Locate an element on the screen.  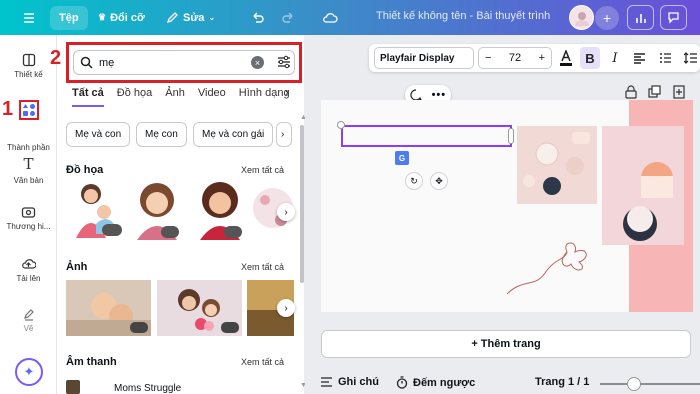
graphic-woman-smiling-thumb is located at coordinates (157, 210).